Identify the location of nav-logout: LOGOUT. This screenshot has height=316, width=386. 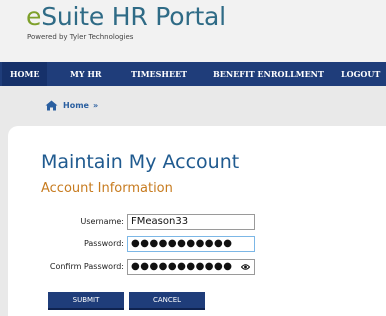
(359, 74).